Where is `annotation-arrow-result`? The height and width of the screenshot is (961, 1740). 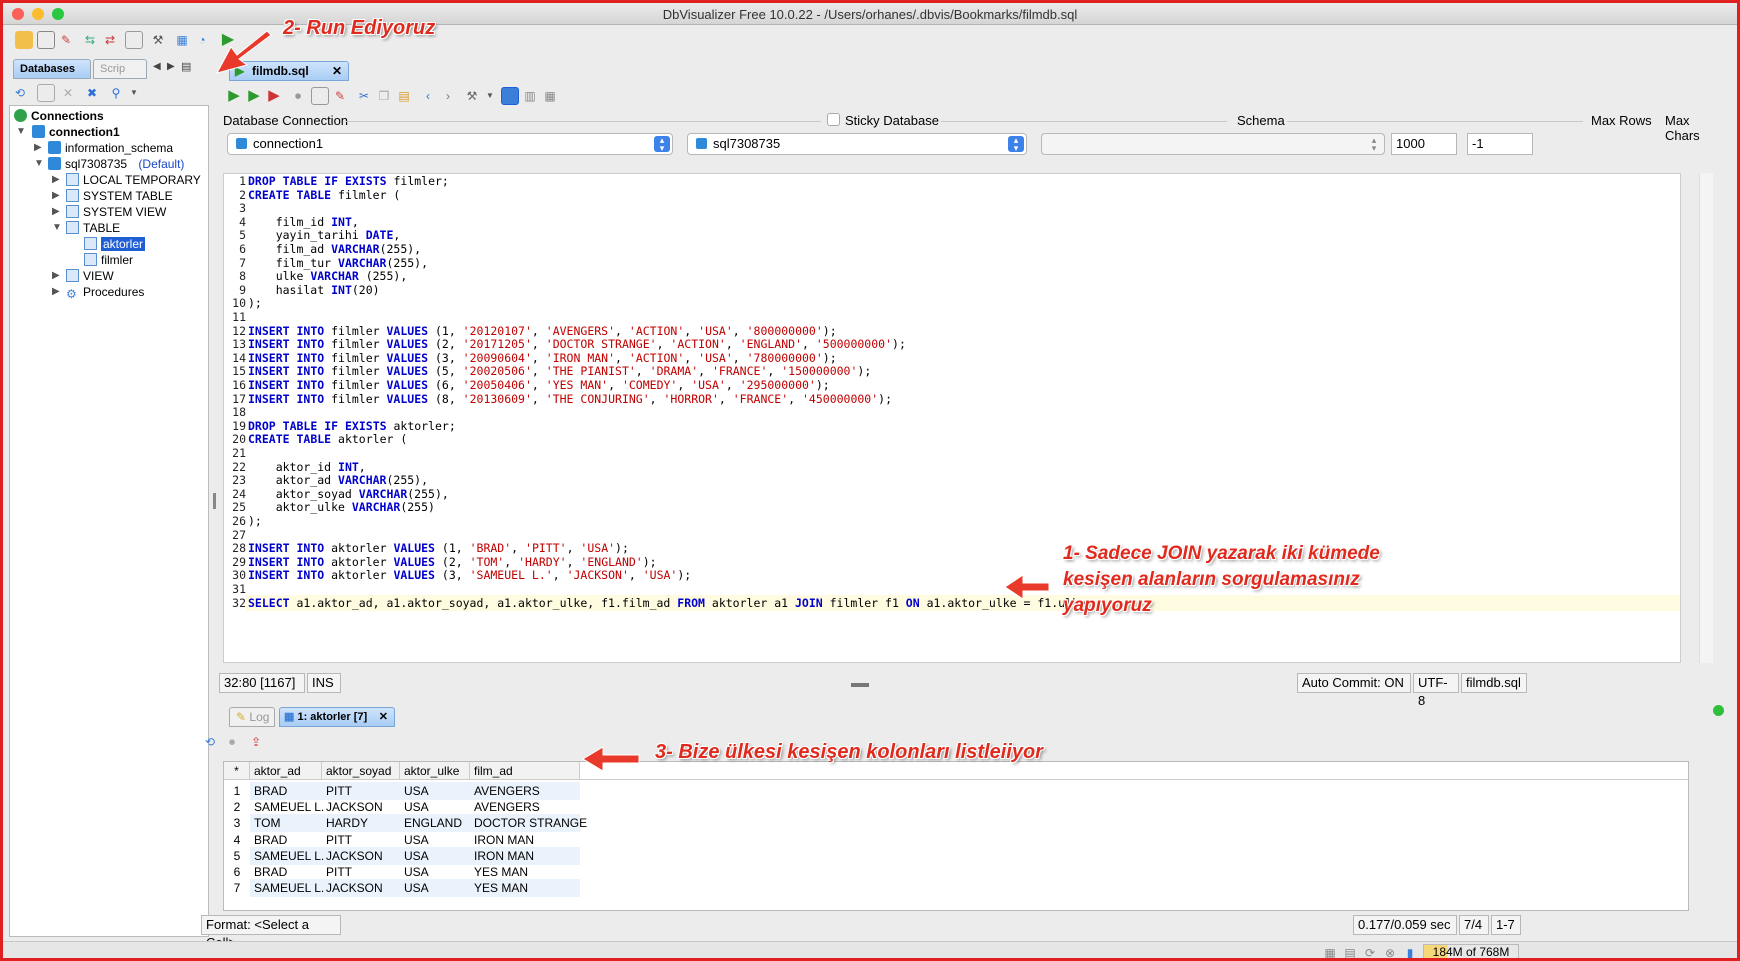
annotation-arrow-result is located at coordinates (611, 759).